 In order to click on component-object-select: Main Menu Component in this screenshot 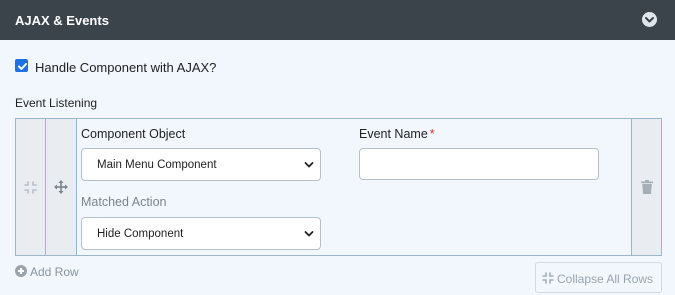, I will do `click(201, 164)`.